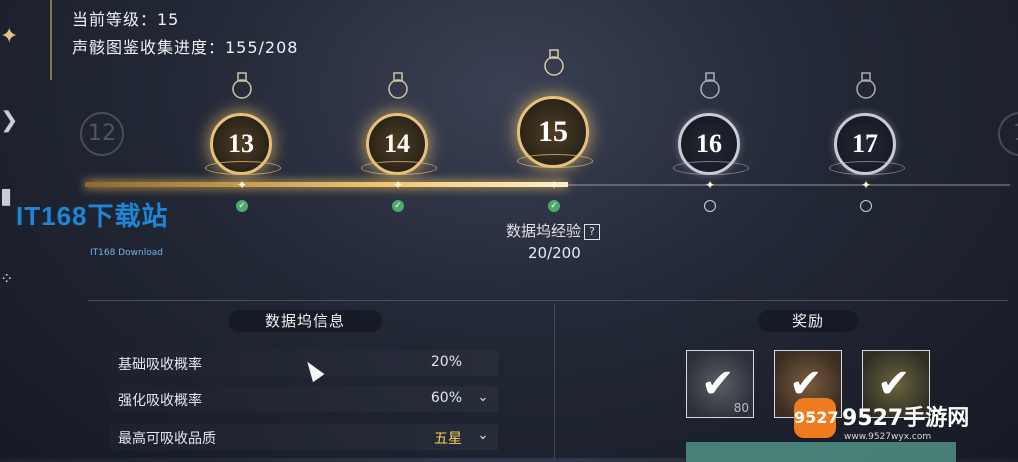  Describe the element at coordinates (448, 439) in the screenshot. I see `info-value: 五星` at that location.